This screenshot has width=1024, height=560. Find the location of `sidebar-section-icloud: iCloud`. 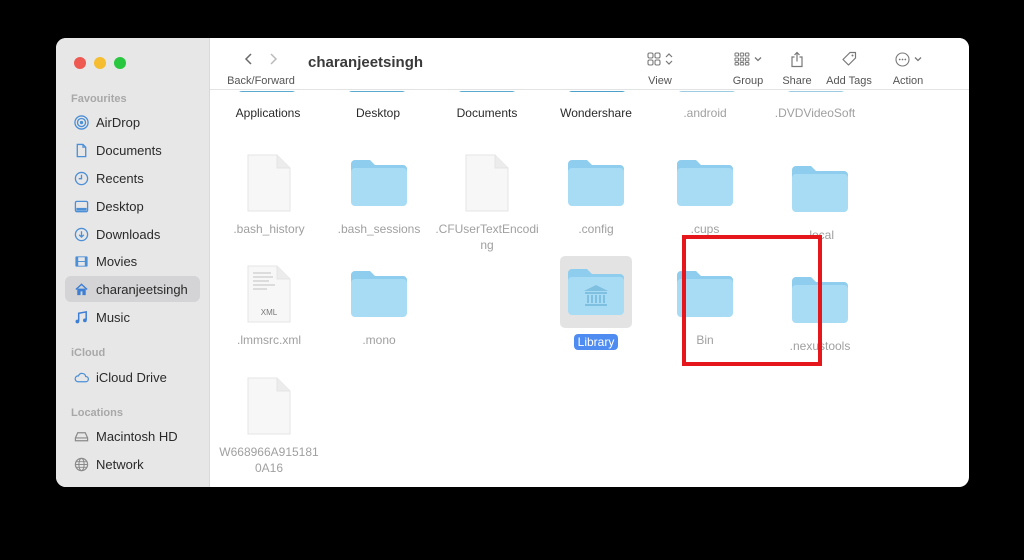

sidebar-section-icloud: iCloud is located at coordinates (88, 353).